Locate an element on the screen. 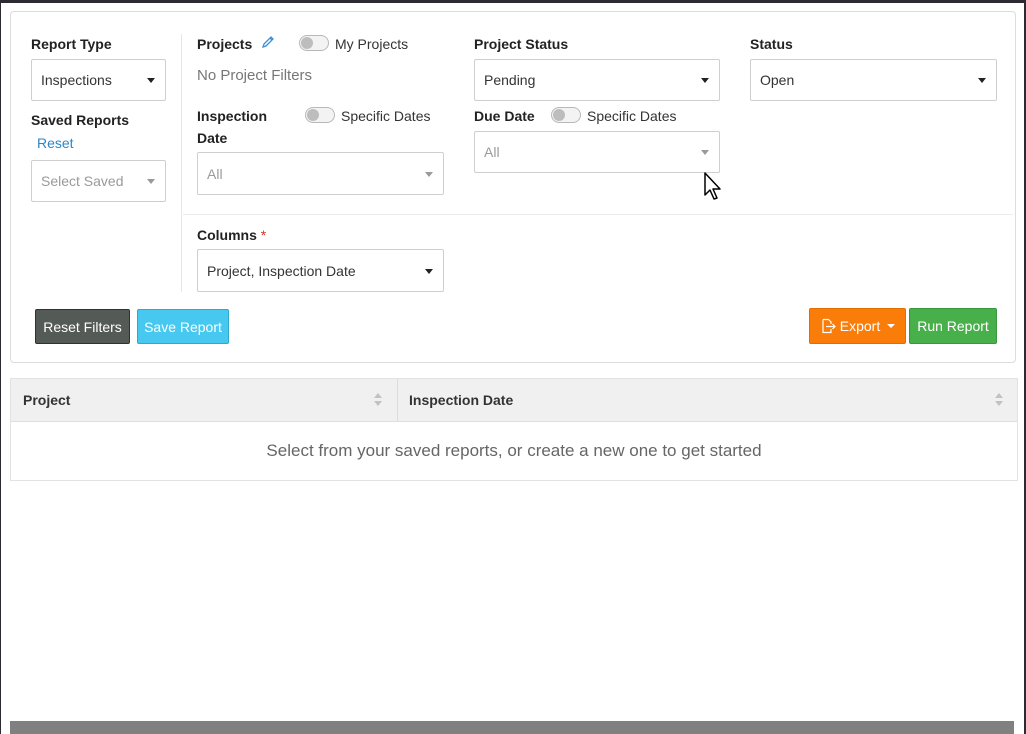 The height and width of the screenshot is (734, 1026). columns-value: Project, Inspection Date is located at coordinates (281, 270).